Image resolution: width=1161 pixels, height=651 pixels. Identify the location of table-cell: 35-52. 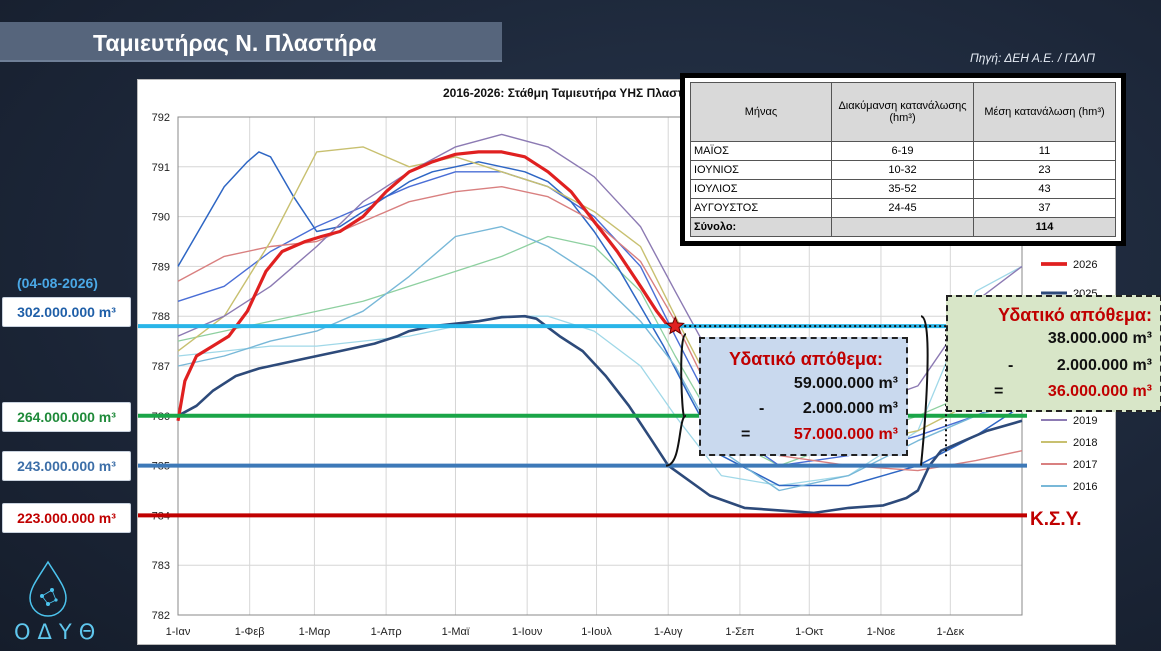
(902, 189).